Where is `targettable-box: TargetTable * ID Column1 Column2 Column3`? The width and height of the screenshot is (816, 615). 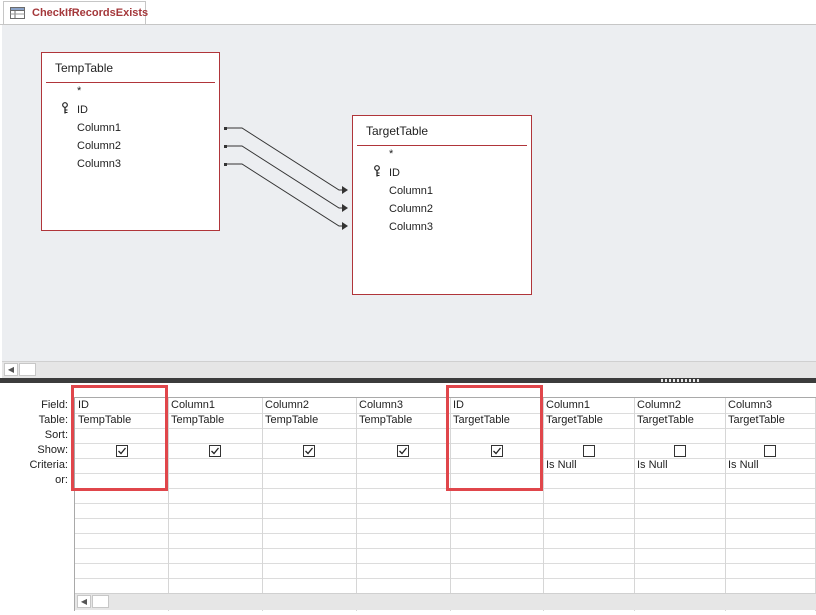 targettable-box: TargetTable * ID Column1 Column2 Column3 is located at coordinates (442, 205).